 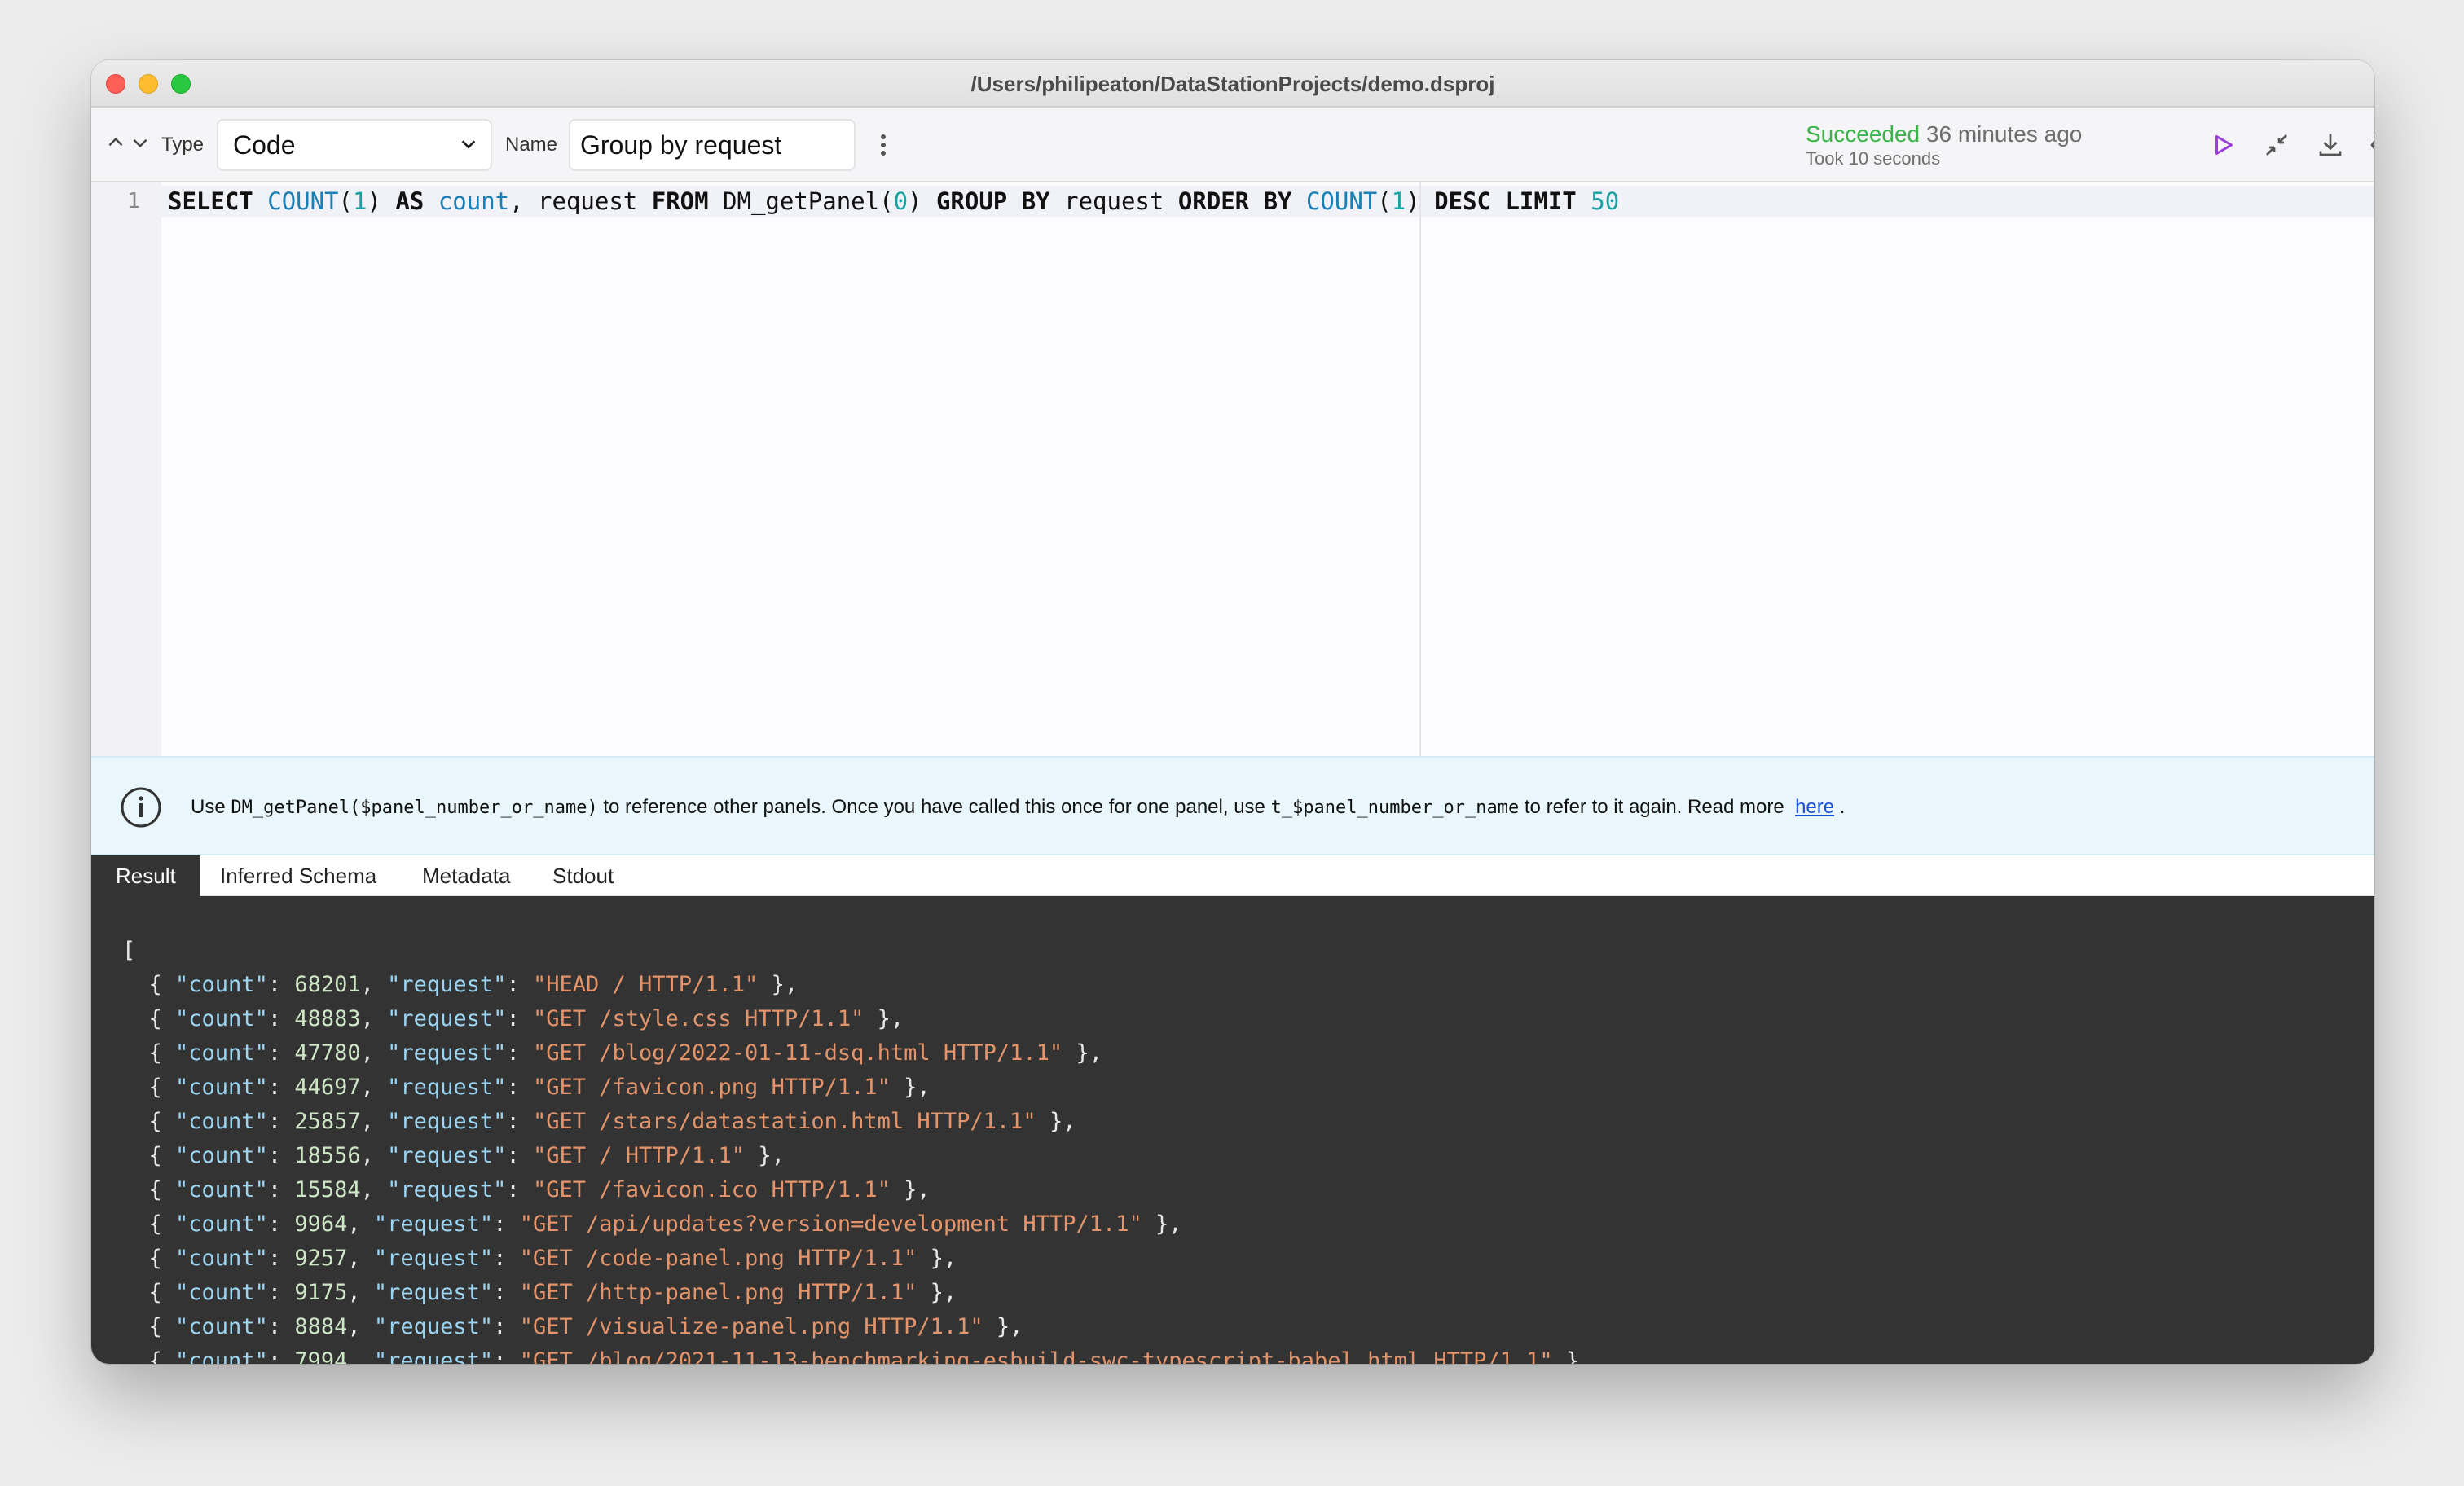 What do you see at coordinates (181, 84) in the screenshot?
I see `zoom-window-button` at bounding box center [181, 84].